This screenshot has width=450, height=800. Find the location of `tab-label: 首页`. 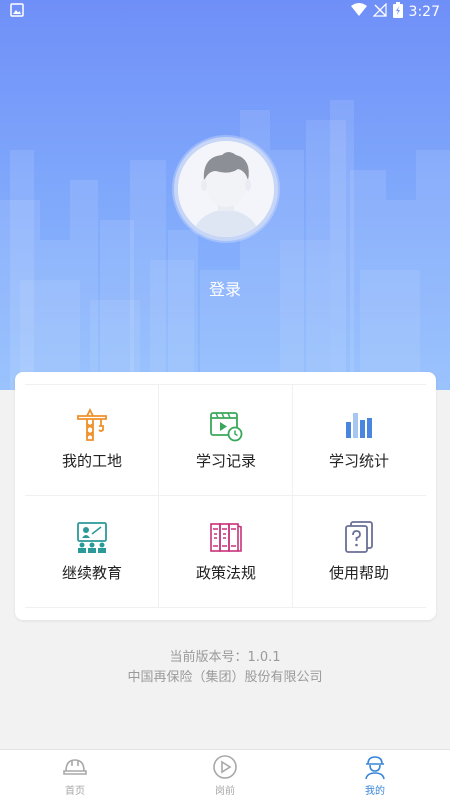

tab-label: 首页 is located at coordinates (75, 791).